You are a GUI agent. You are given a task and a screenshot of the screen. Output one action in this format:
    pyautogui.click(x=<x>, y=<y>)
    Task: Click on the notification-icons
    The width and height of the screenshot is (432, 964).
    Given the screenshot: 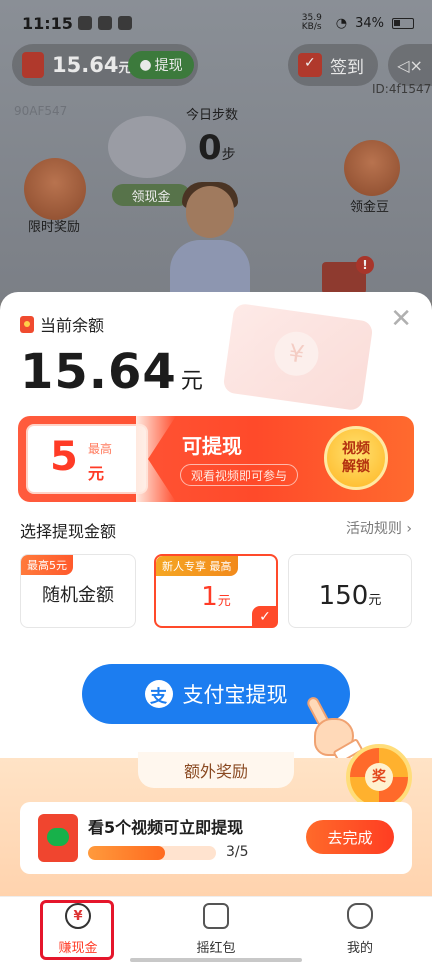 What is the action you would take?
    pyautogui.click(x=105, y=23)
    